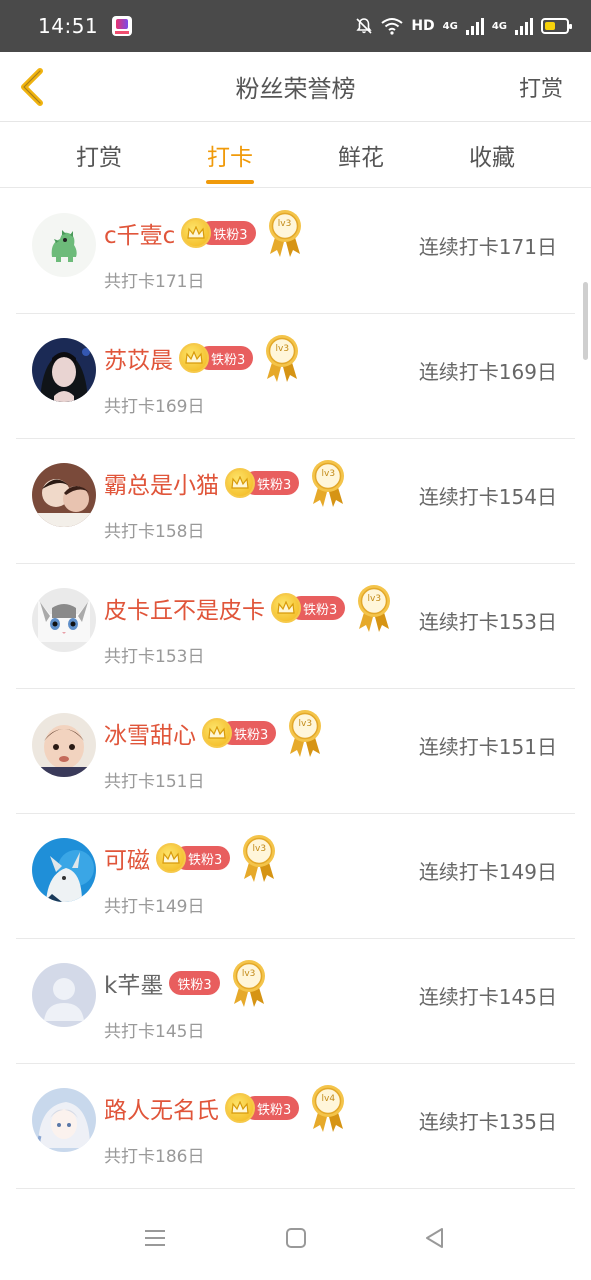 The image size is (591, 1280). What do you see at coordinates (392, 26) in the screenshot?
I see `wifi-icon` at bounding box center [392, 26].